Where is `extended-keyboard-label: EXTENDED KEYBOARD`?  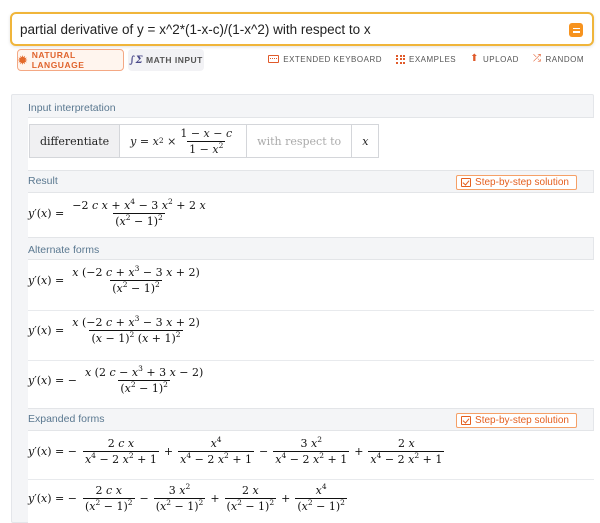
extended-keyboard-label: EXTENDED KEYBOARD is located at coordinates (332, 59).